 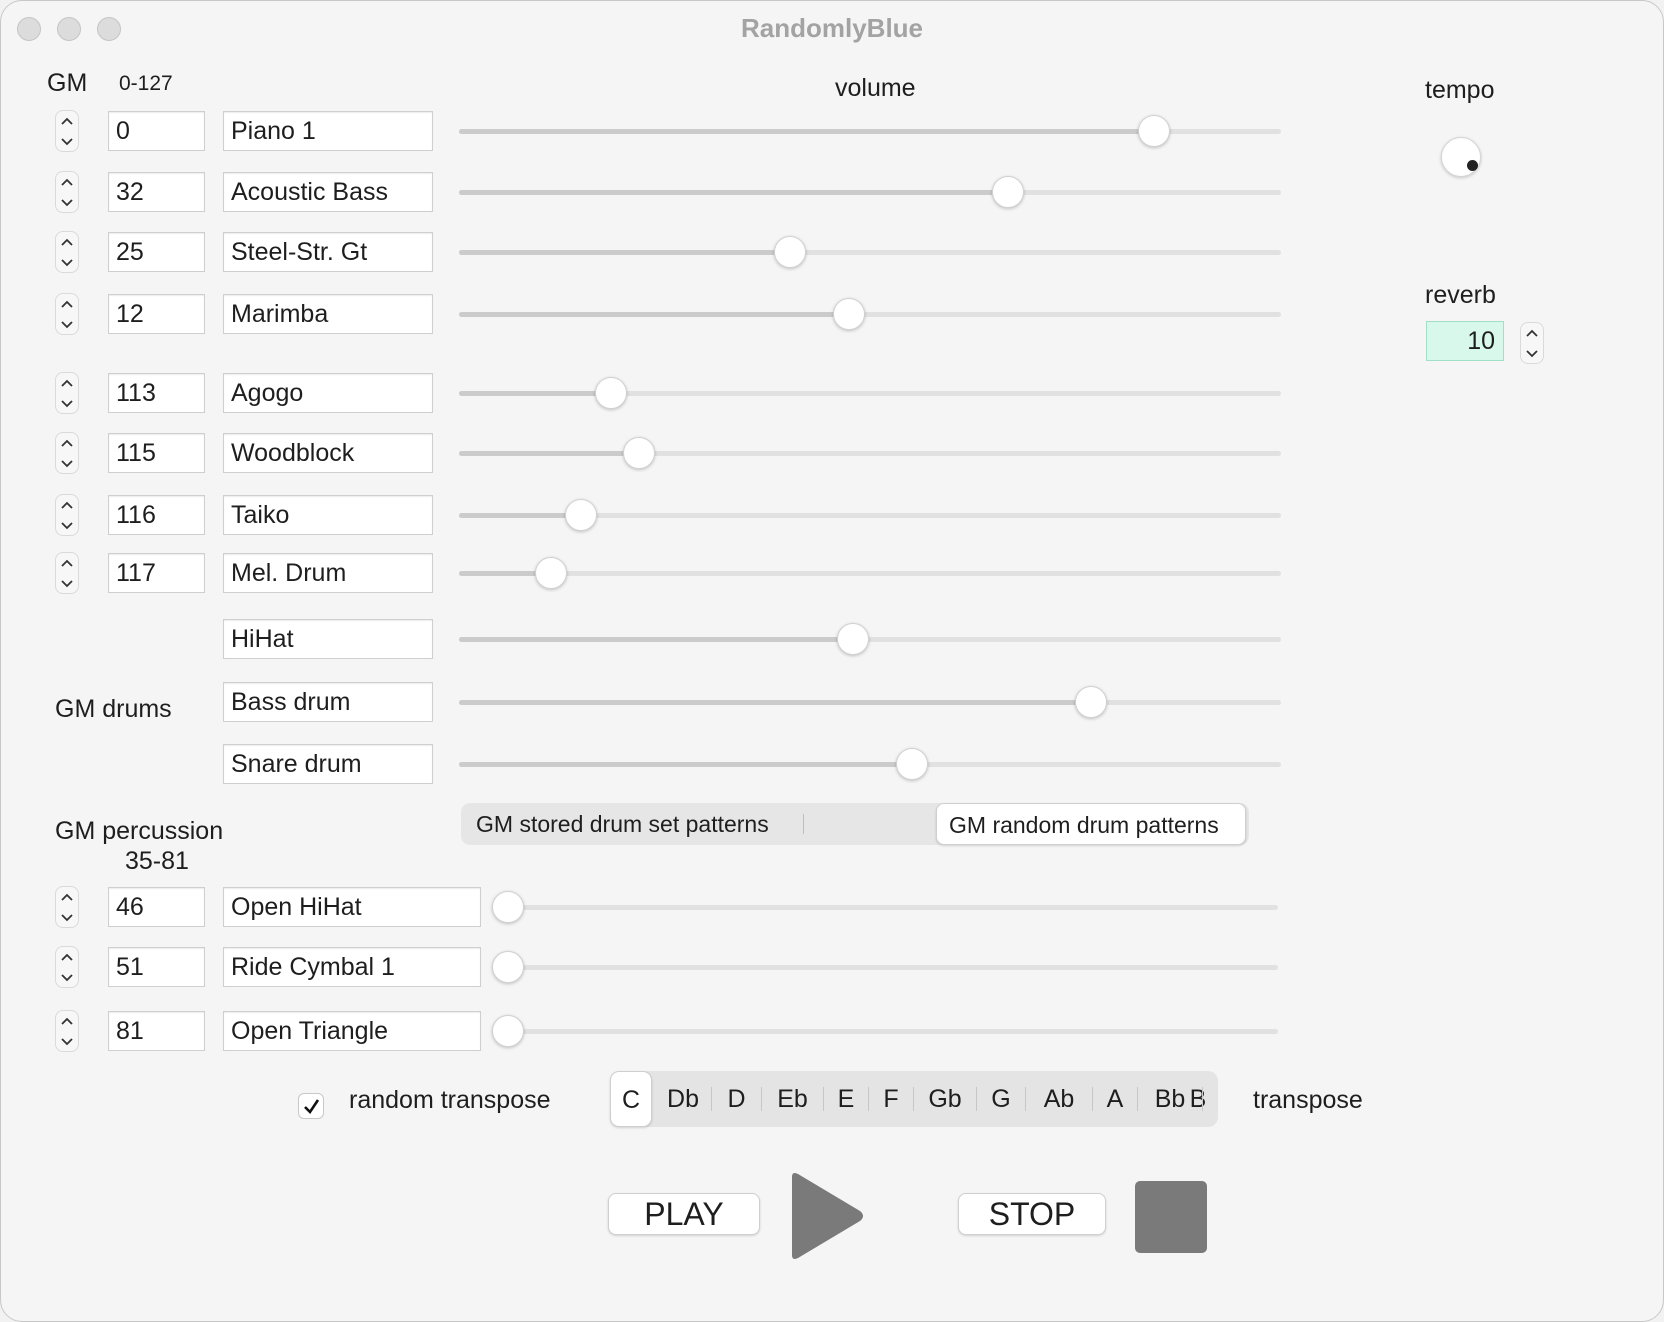 What do you see at coordinates (826, 1216) in the screenshot?
I see `play-icon` at bounding box center [826, 1216].